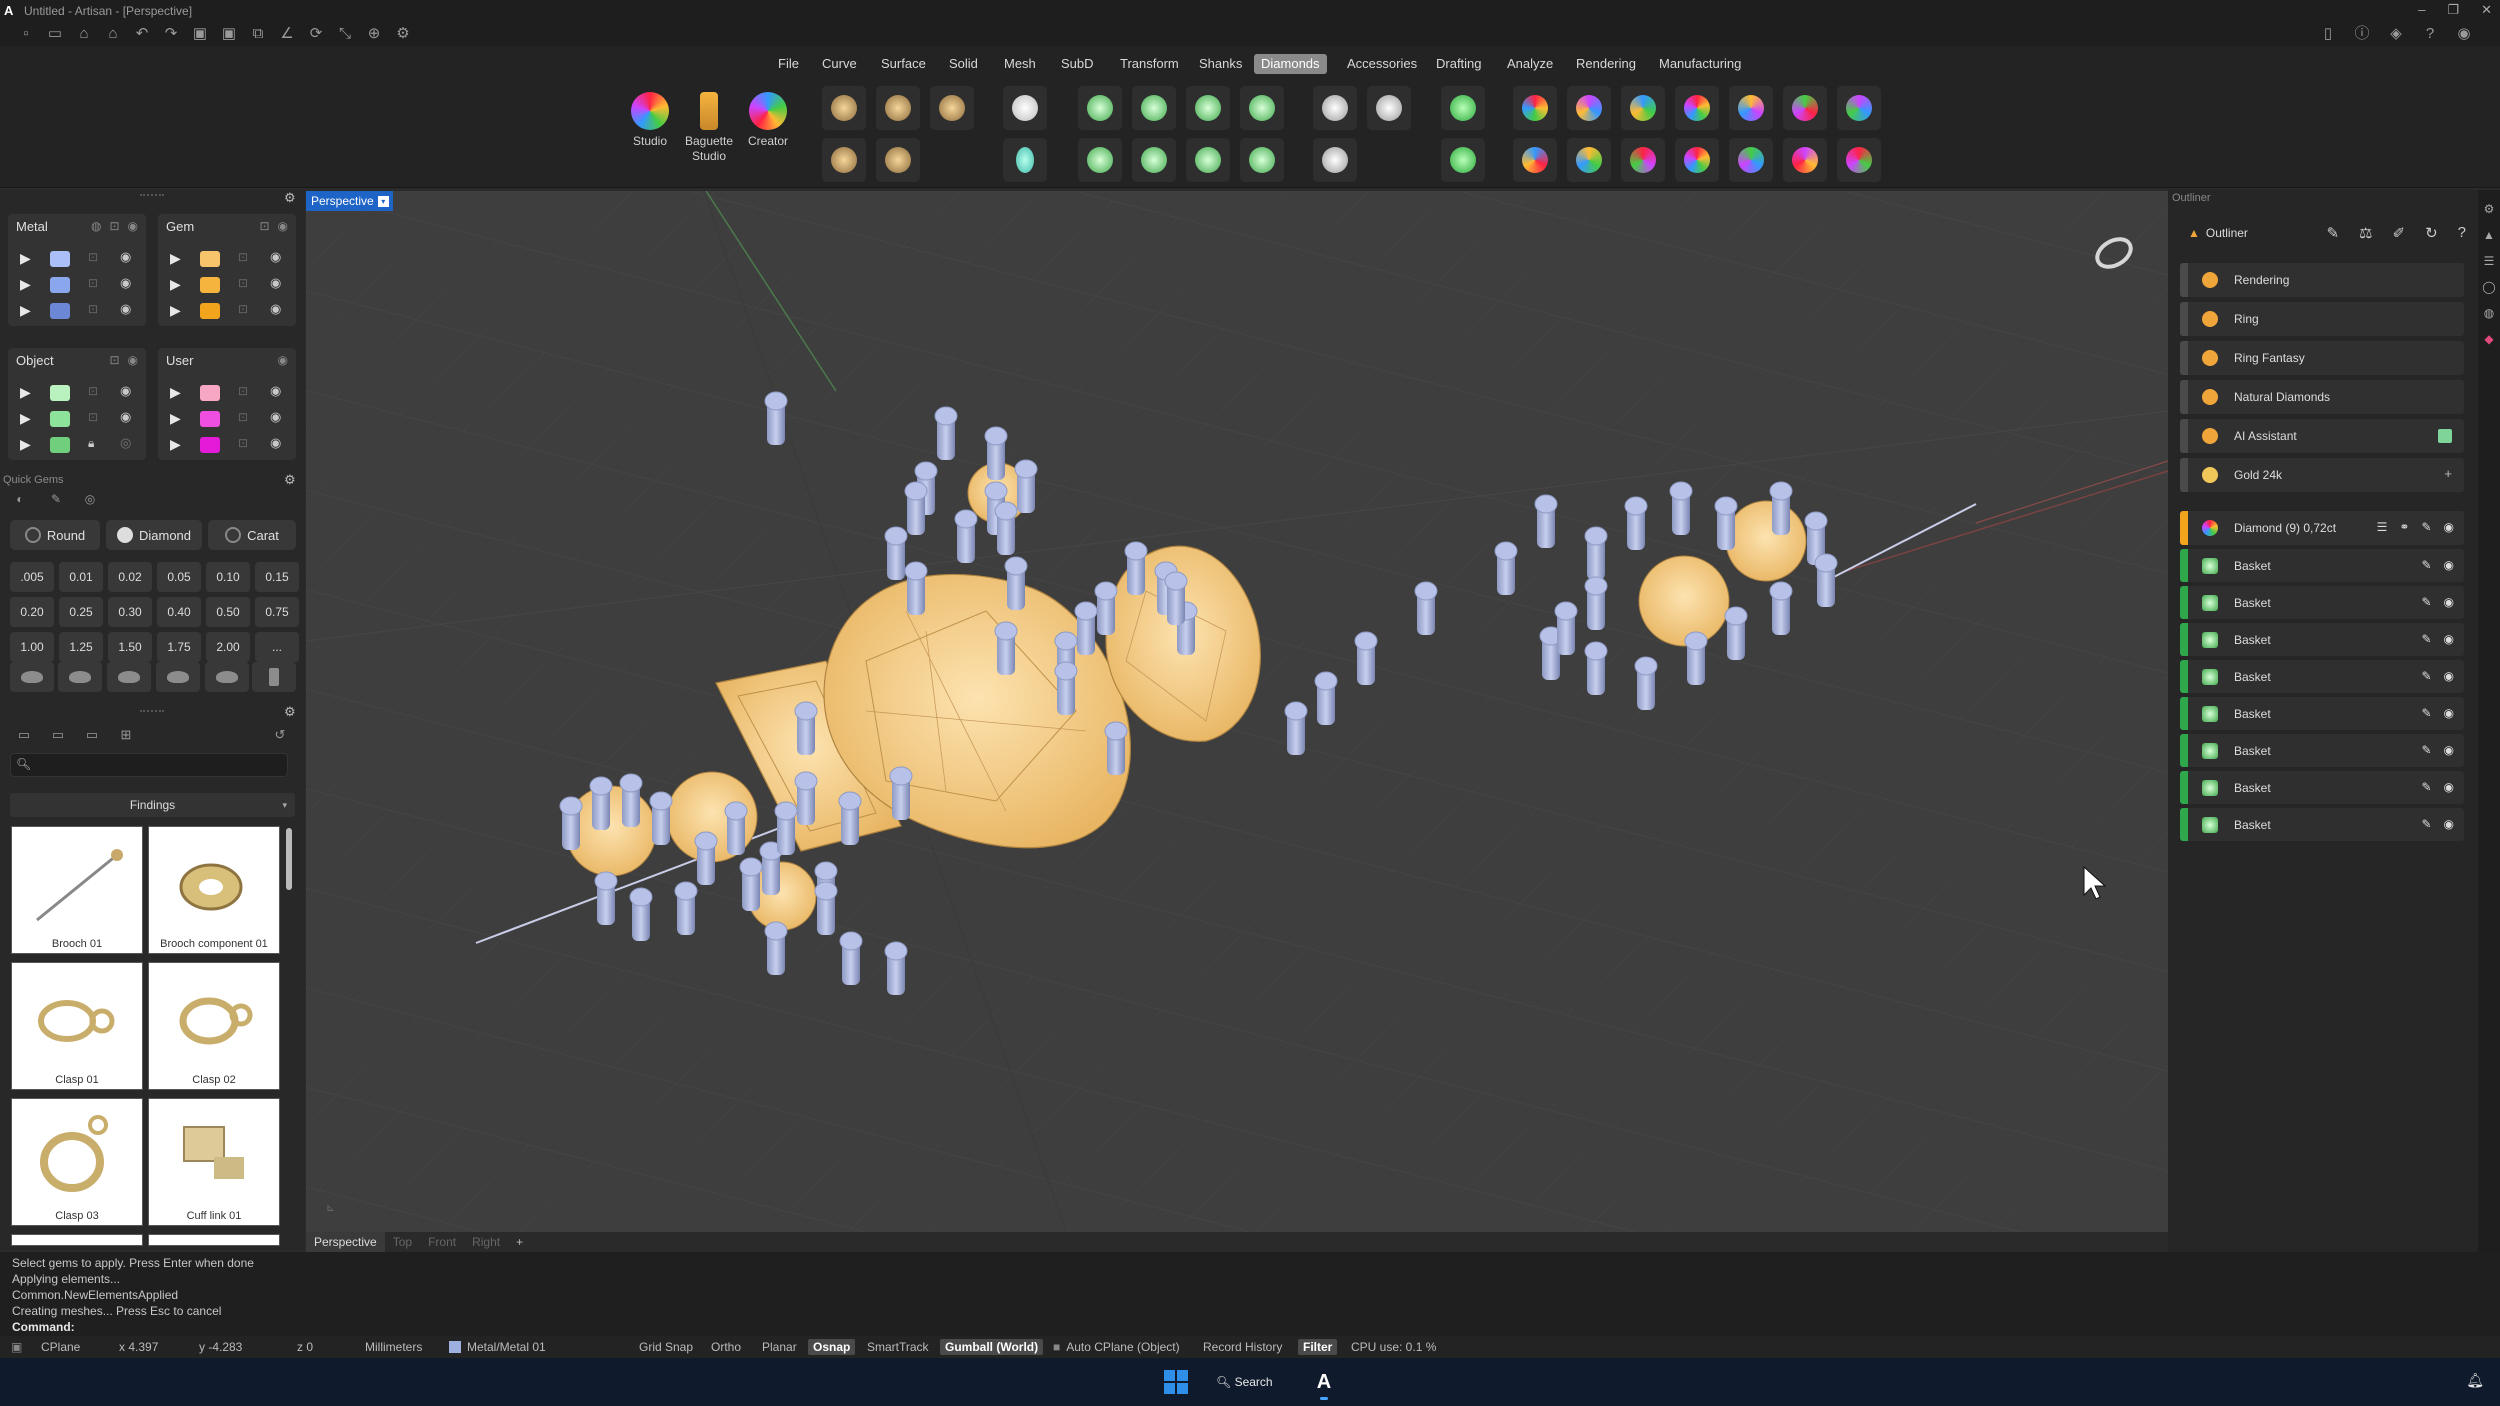  Describe the element at coordinates (903, 64) in the screenshot. I see `menu-surface: Surface` at that location.